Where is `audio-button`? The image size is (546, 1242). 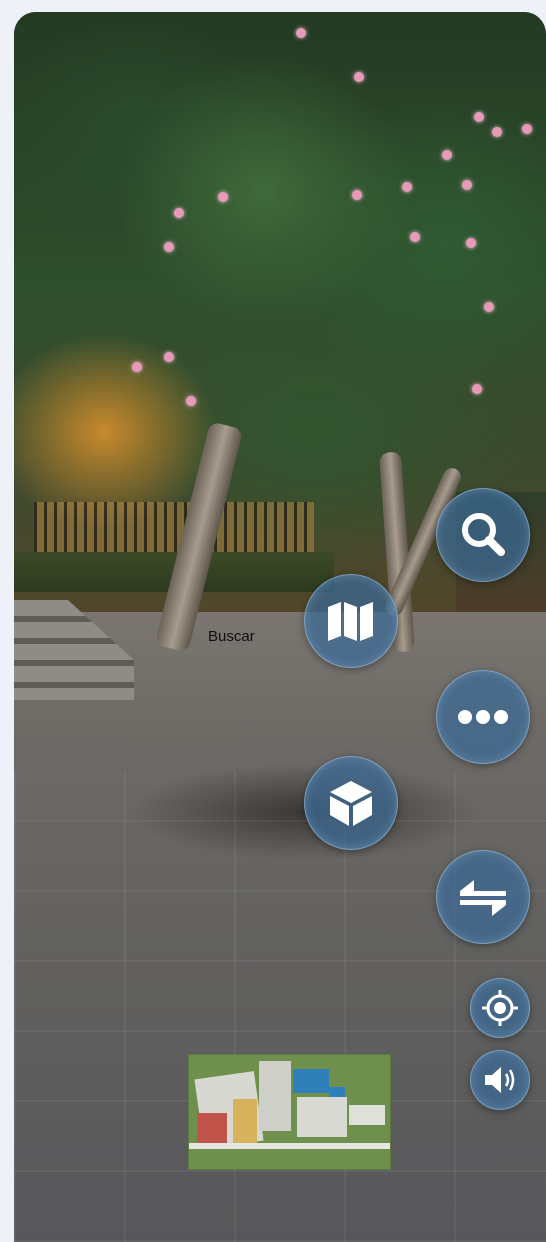
audio-button is located at coordinates (500, 1080).